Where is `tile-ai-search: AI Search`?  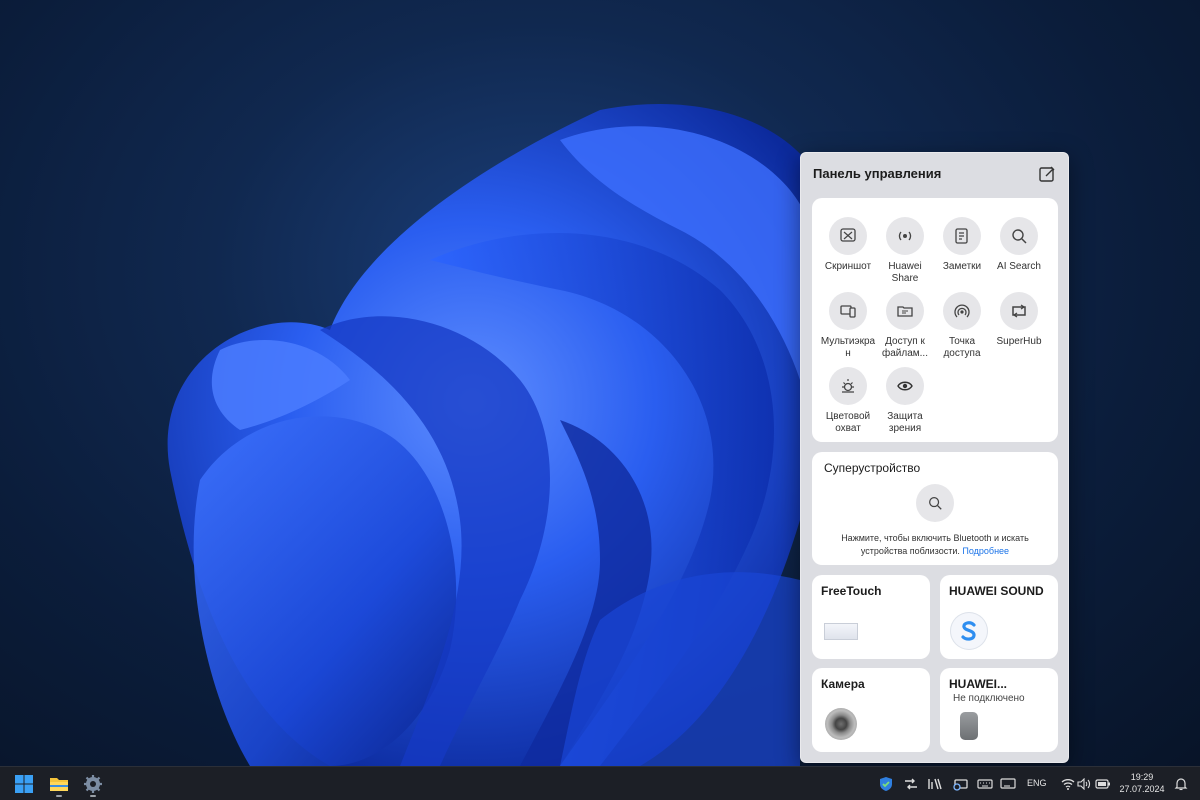 tile-ai-search: AI Search is located at coordinates (1019, 245).